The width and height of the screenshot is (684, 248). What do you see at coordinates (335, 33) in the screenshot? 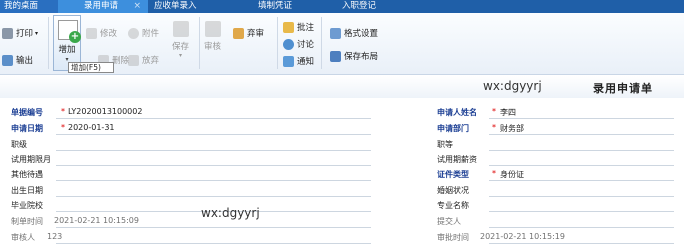
I see `format-settings-icon` at bounding box center [335, 33].